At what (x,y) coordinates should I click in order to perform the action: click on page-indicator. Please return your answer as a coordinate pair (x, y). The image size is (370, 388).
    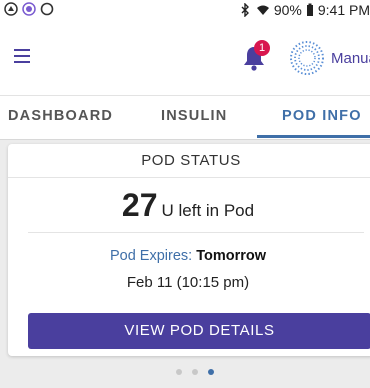
    Looking at the image, I should click on (195, 372).